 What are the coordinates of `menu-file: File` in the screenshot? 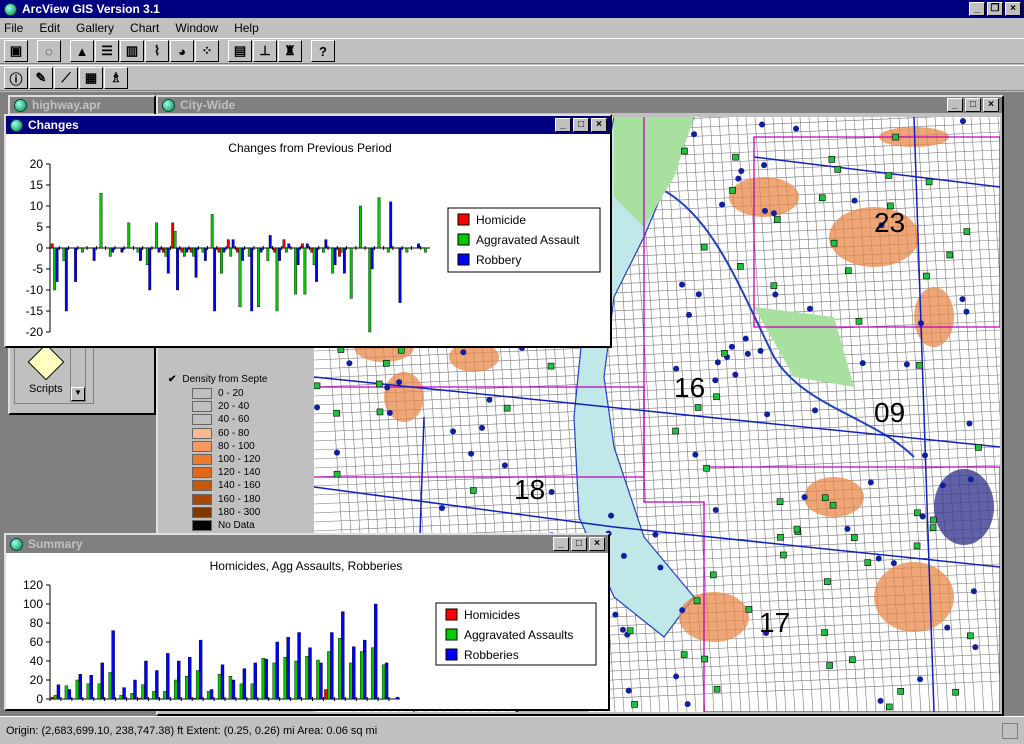 It's located at (13, 28).